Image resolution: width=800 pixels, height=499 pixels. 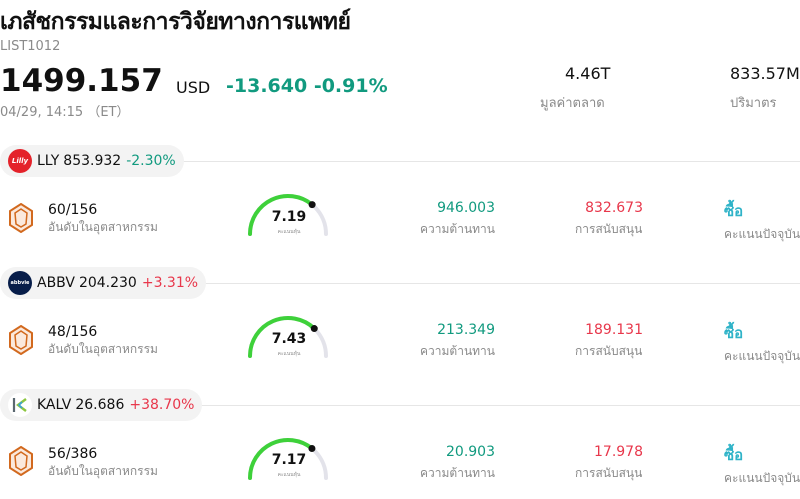 I want to click on stock-pill: KALV 26.686 +38.70%, so click(x=101, y=405).